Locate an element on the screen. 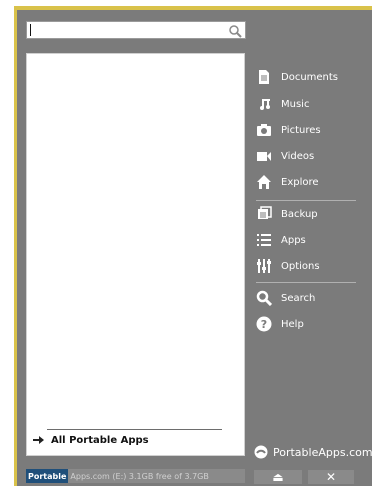  nav-music-label: Music is located at coordinates (295, 104).